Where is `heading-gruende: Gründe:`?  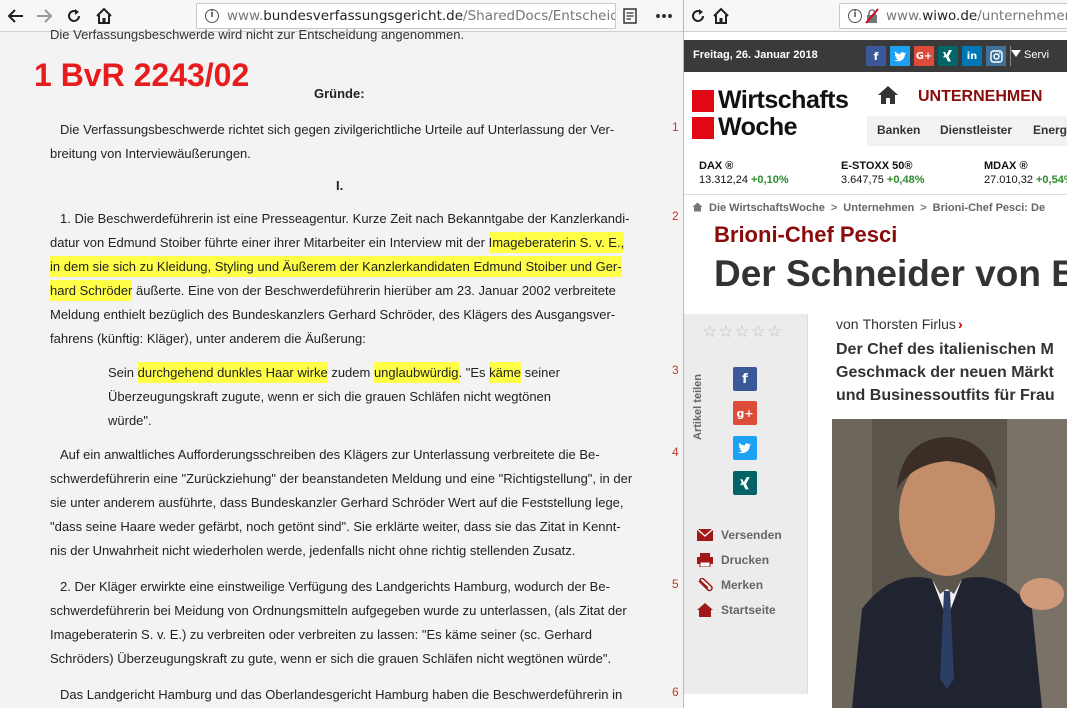
heading-gruende: Gründe: is located at coordinates (339, 93).